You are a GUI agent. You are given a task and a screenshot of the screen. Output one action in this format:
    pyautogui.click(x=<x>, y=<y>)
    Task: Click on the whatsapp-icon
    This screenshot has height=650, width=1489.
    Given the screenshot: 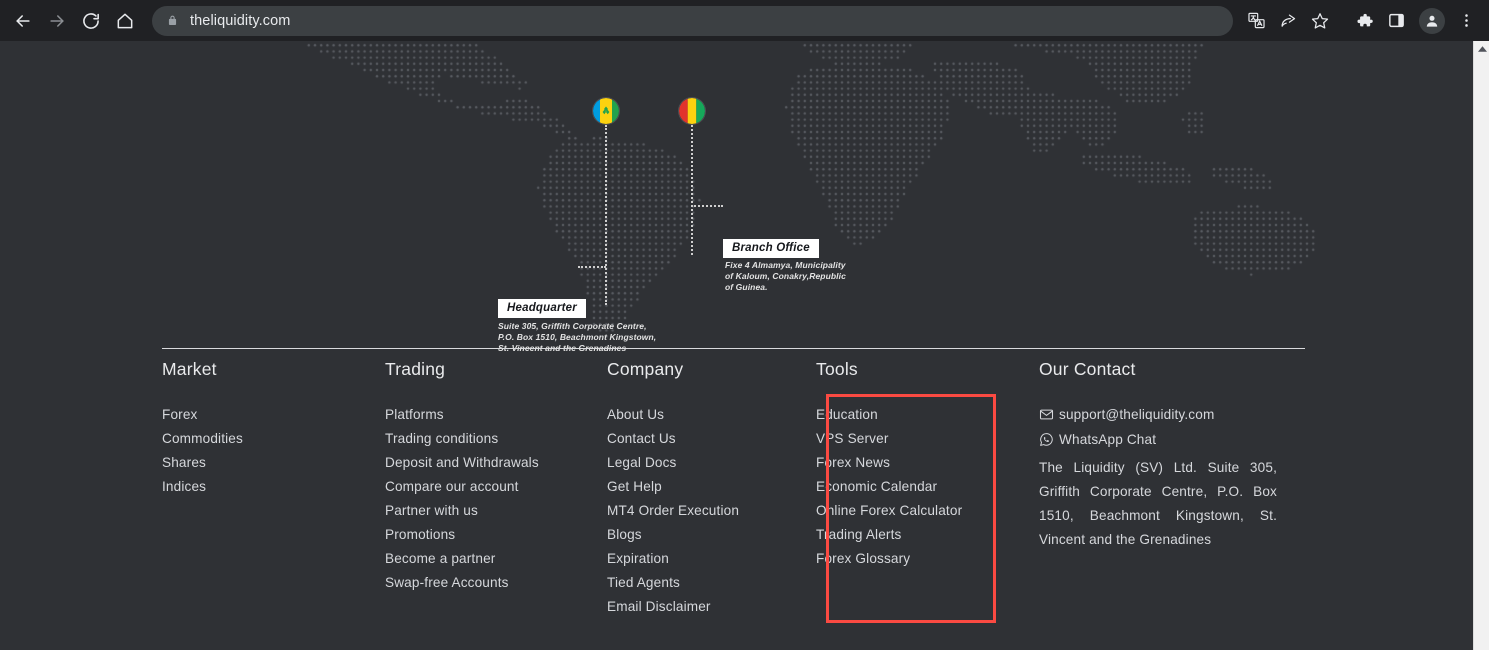 What is the action you would take?
    pyautogui.click(x=1049, y=439)
    